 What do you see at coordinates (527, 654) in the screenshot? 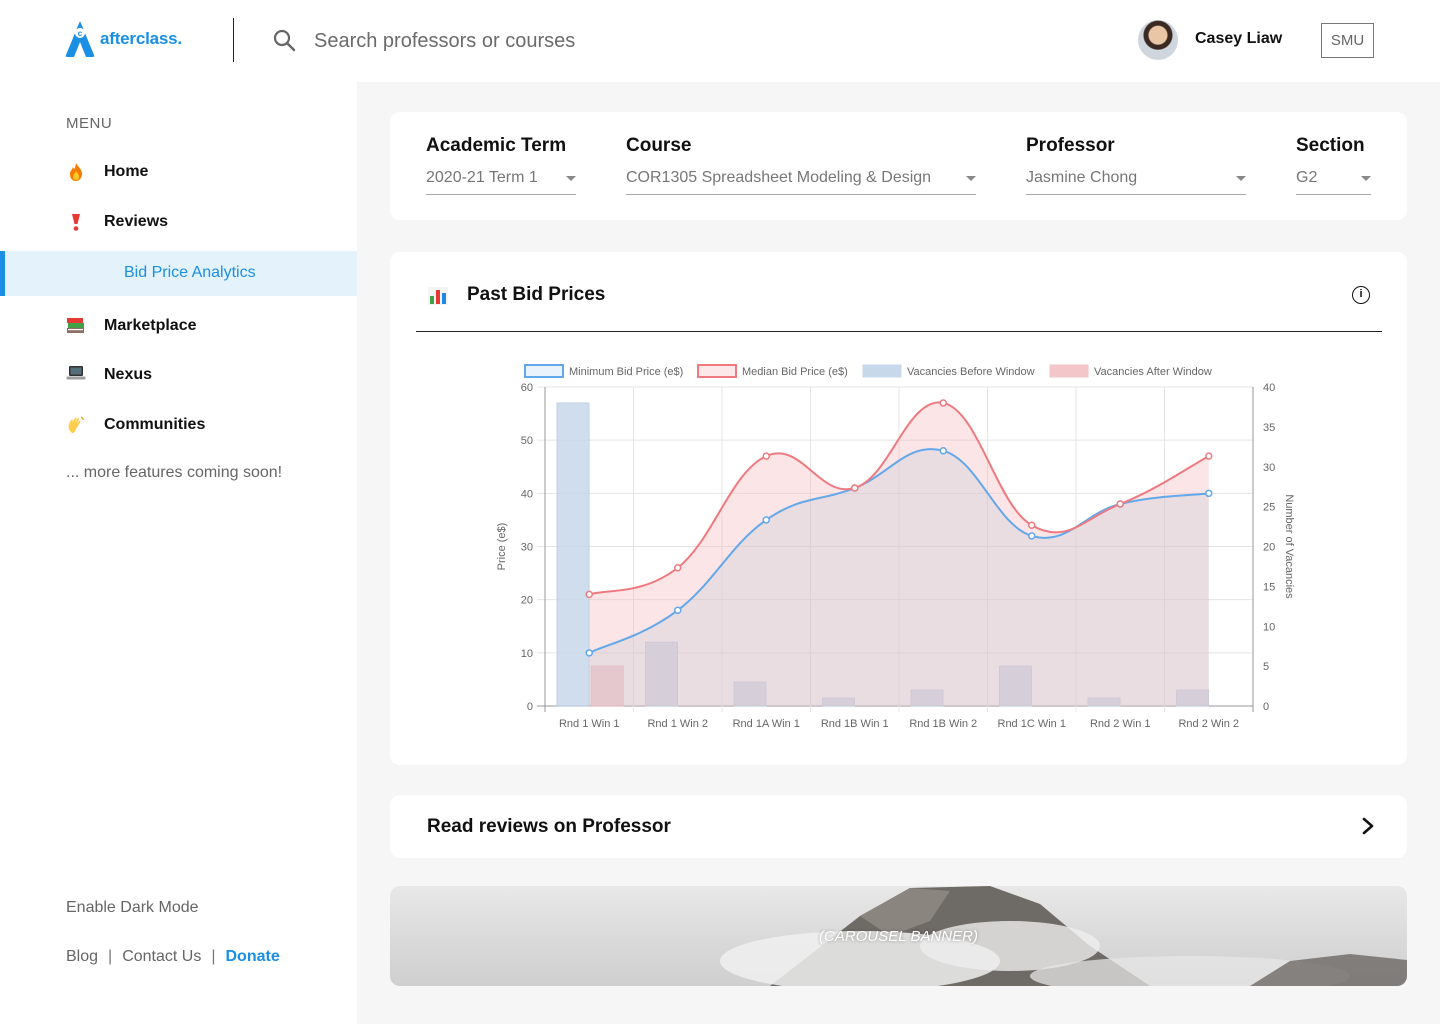
I see `y-tick-label: 10` at bounding box center [527, 654].